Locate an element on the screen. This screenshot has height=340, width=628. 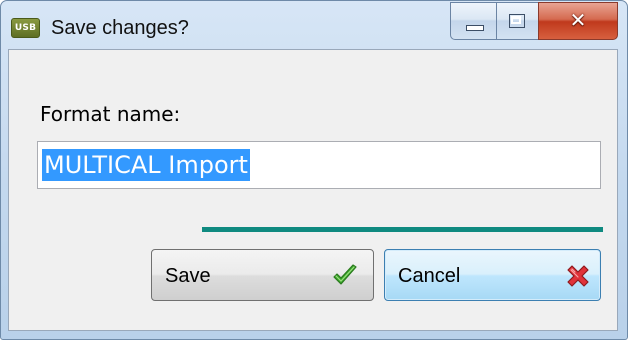
cancel-button: Cancel is located at coordinates (492, 275).